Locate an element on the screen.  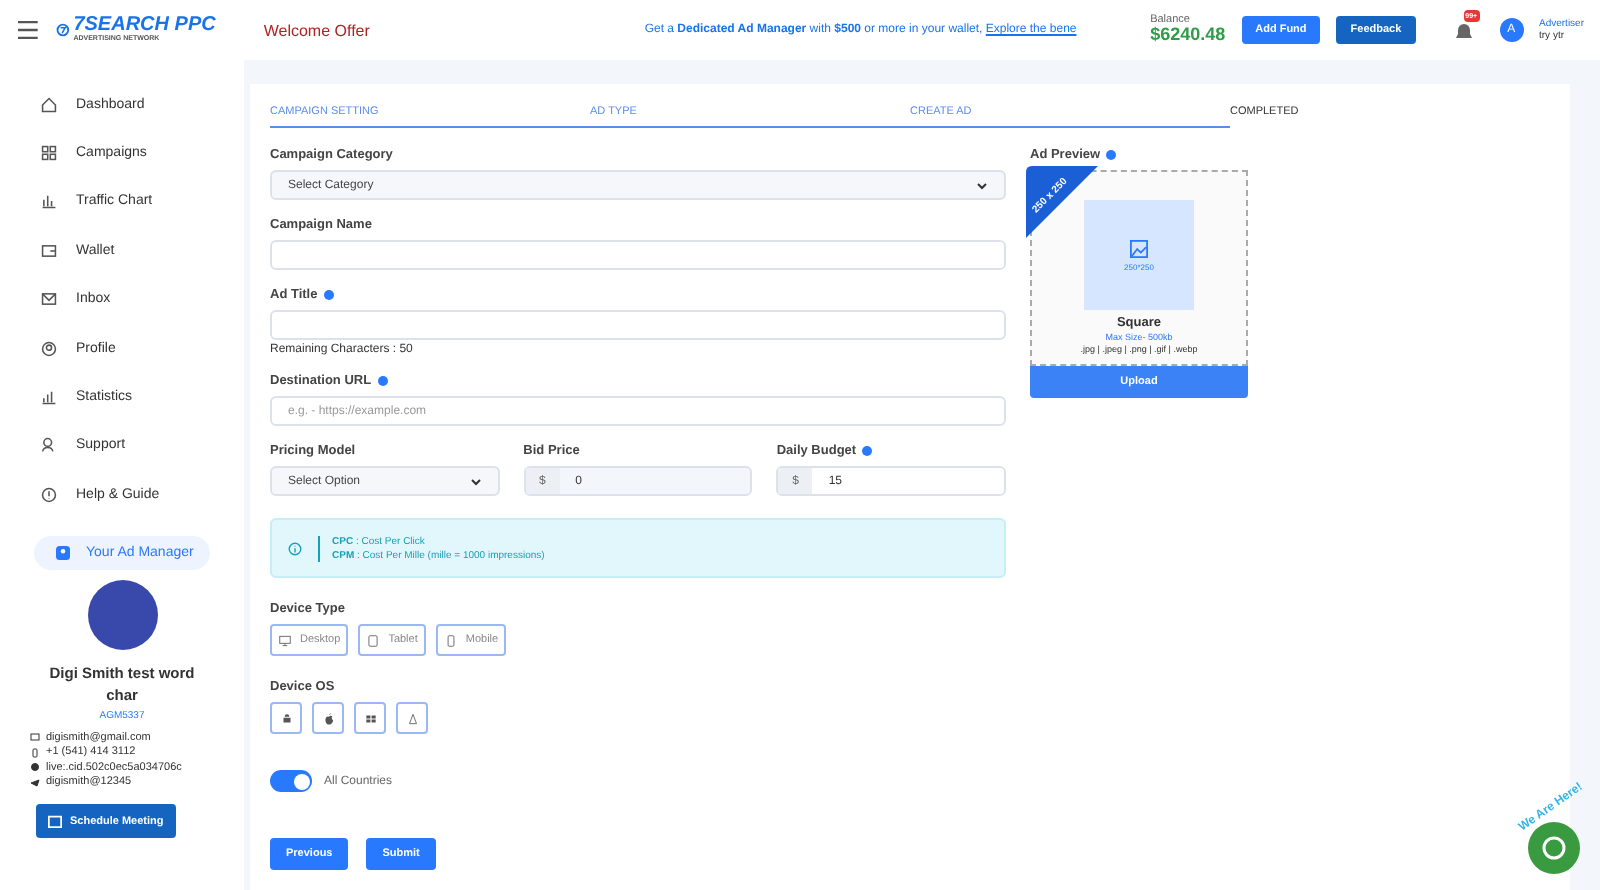
countries-toggle is located at coordinates (291, 781).